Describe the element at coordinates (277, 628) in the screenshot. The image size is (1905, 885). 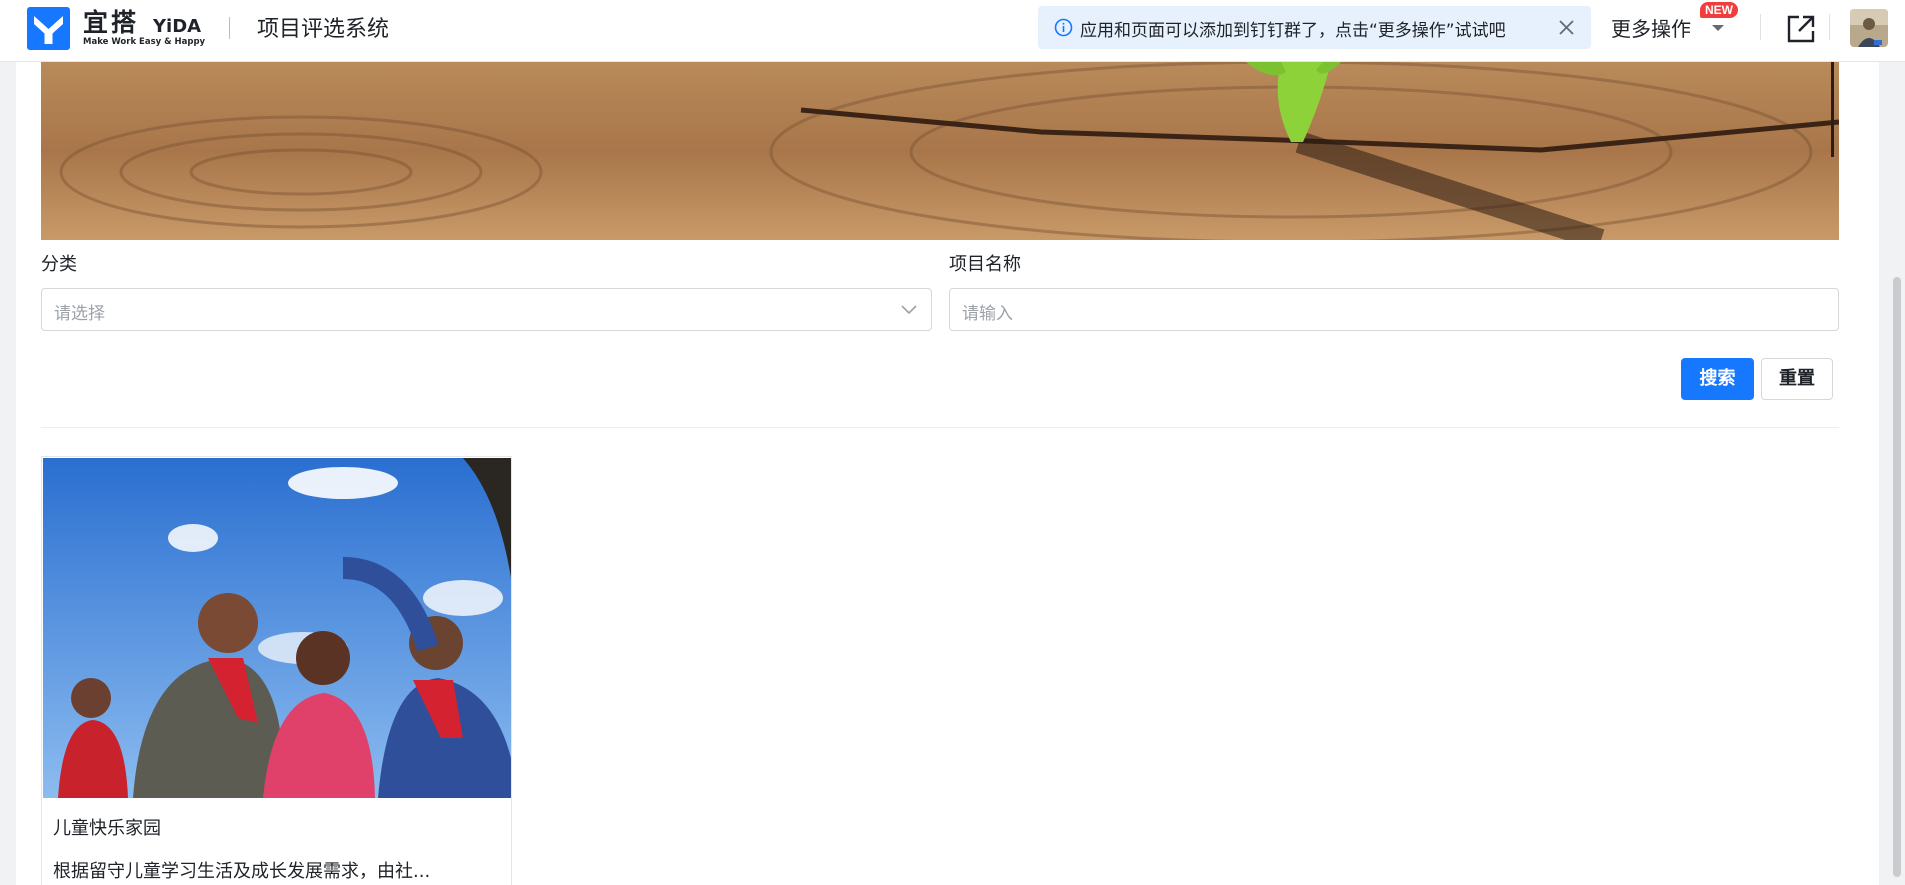
I see `project-card-image` at that location.